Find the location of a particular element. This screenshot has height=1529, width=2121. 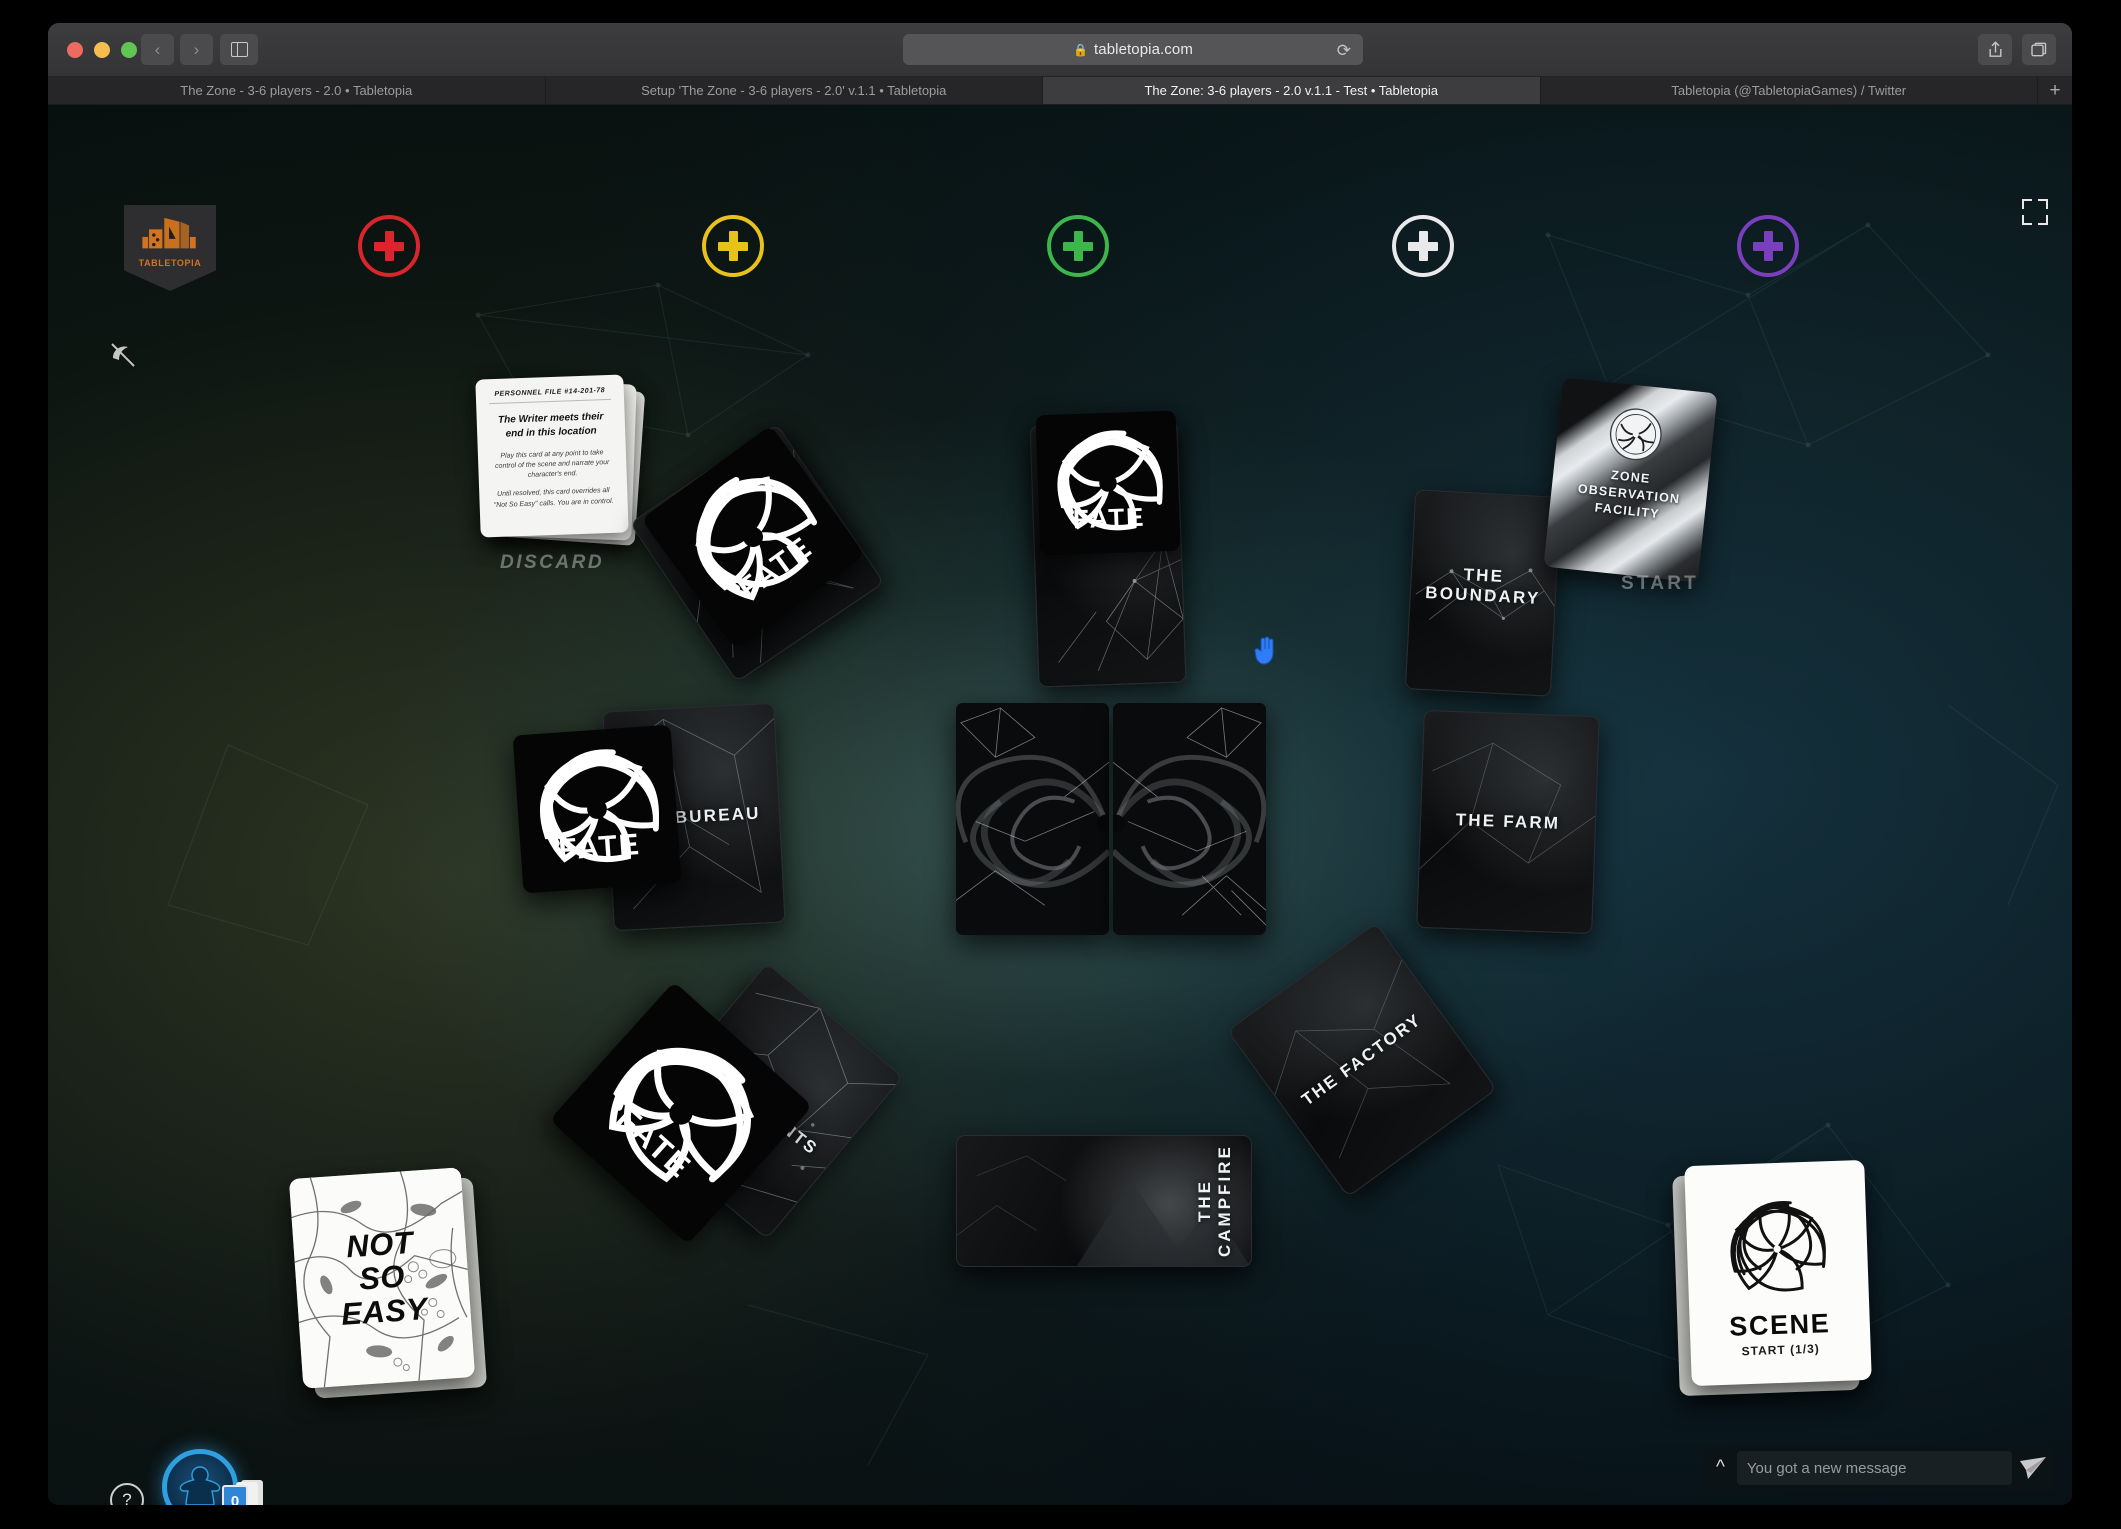

share-icon is located at coordinates (1995, 49).